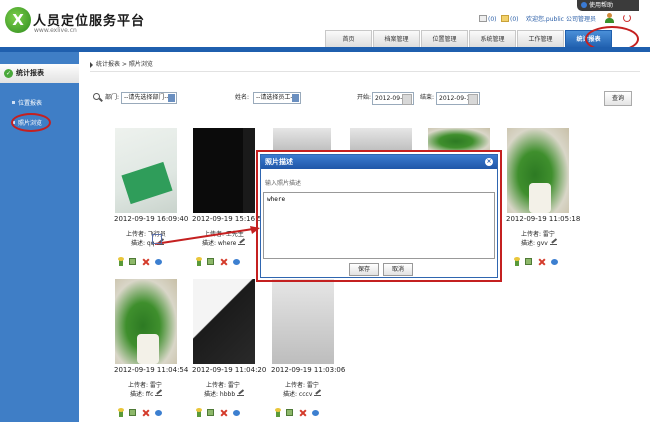 This screenshot has height=422, width=650. What do you see at coordinates (581, 20) in the screenshot?
I see `role-link: 公司管理员` at bounding box center [581, 20].